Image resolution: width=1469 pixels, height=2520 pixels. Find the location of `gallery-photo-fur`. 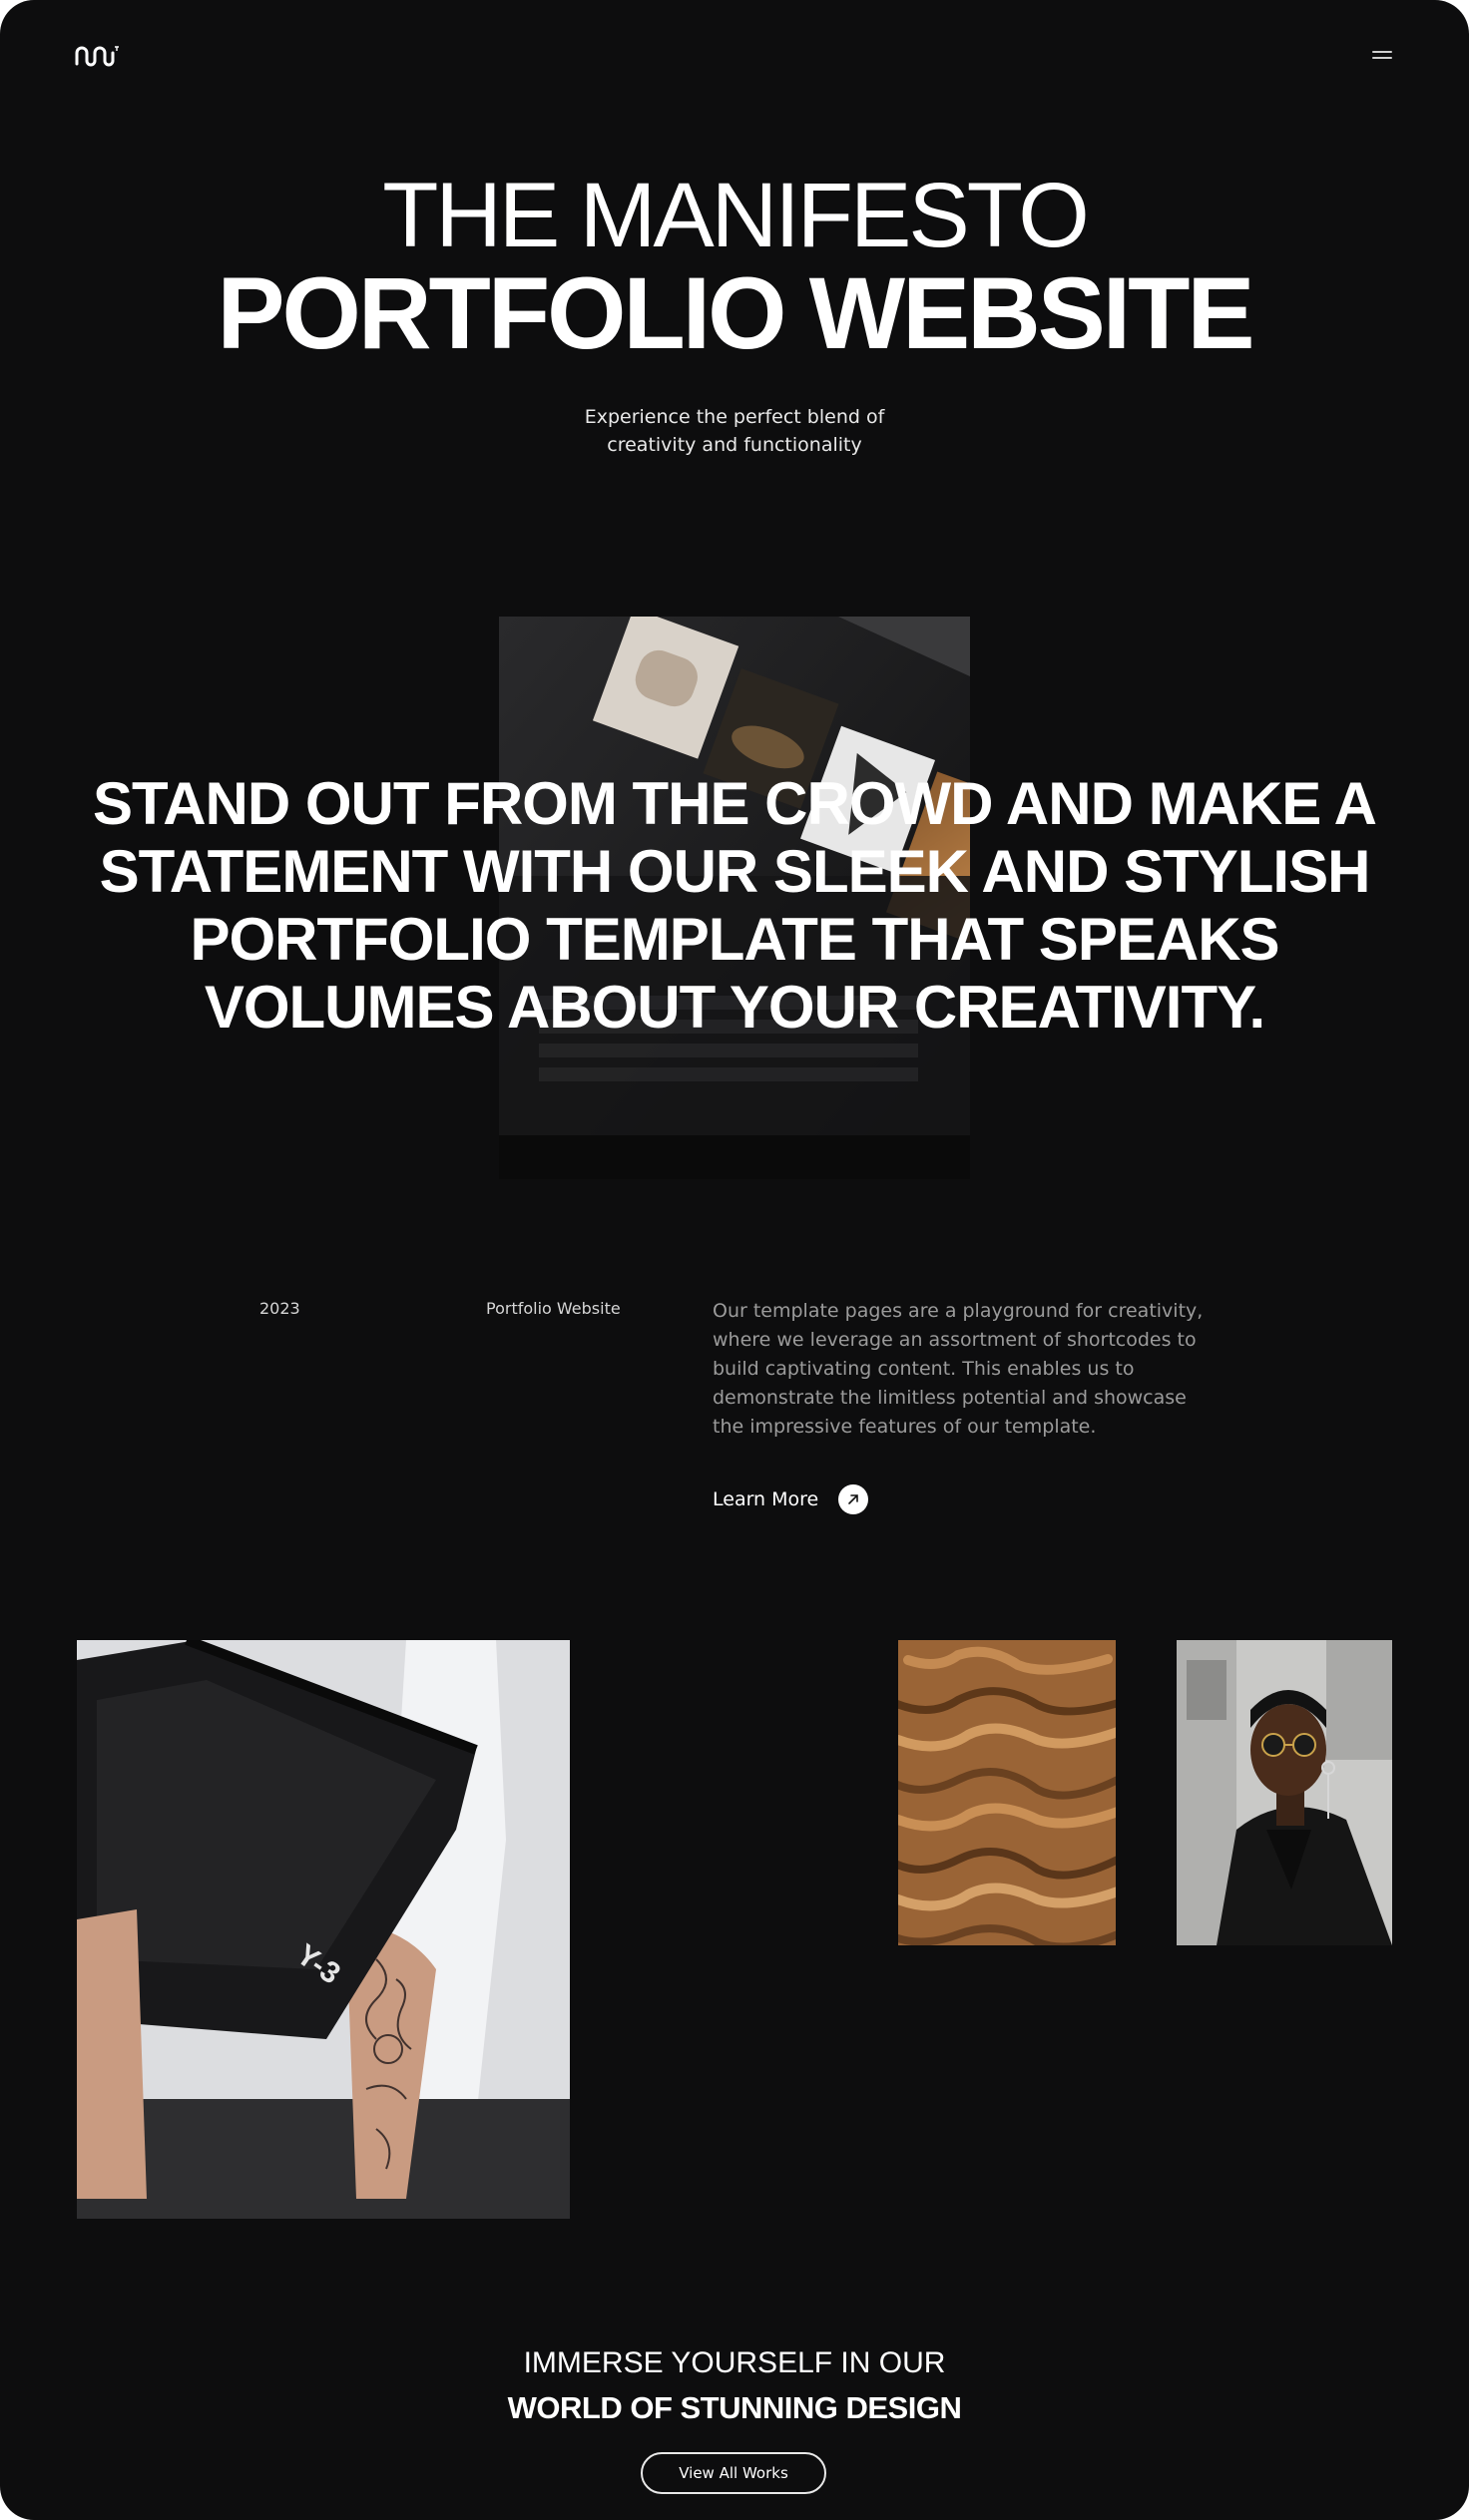

gallery-photo-fur is located at coordinates (1007, 1792).